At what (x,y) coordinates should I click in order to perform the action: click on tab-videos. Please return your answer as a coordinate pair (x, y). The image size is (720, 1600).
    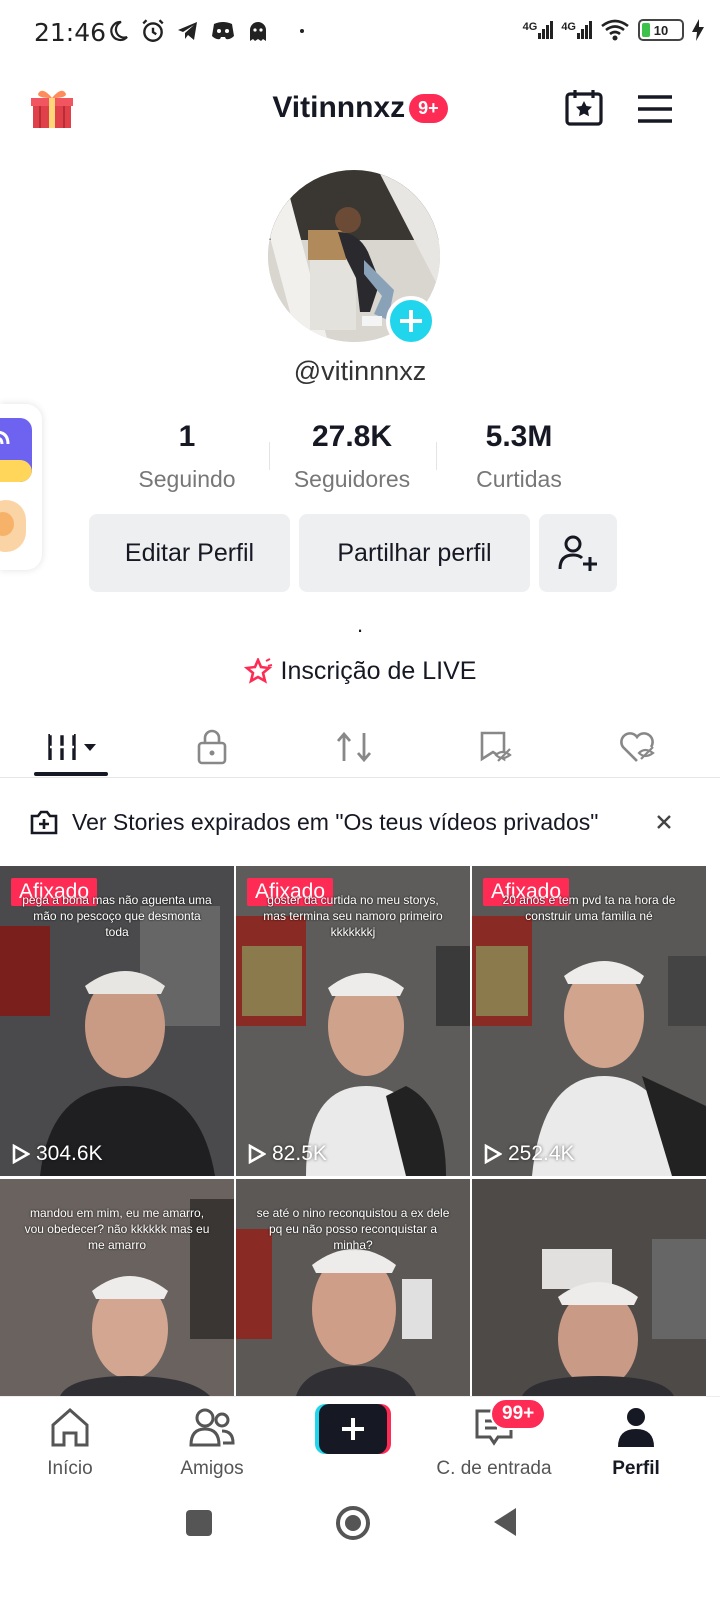
    Looking at the image, I should click on (72, 747).